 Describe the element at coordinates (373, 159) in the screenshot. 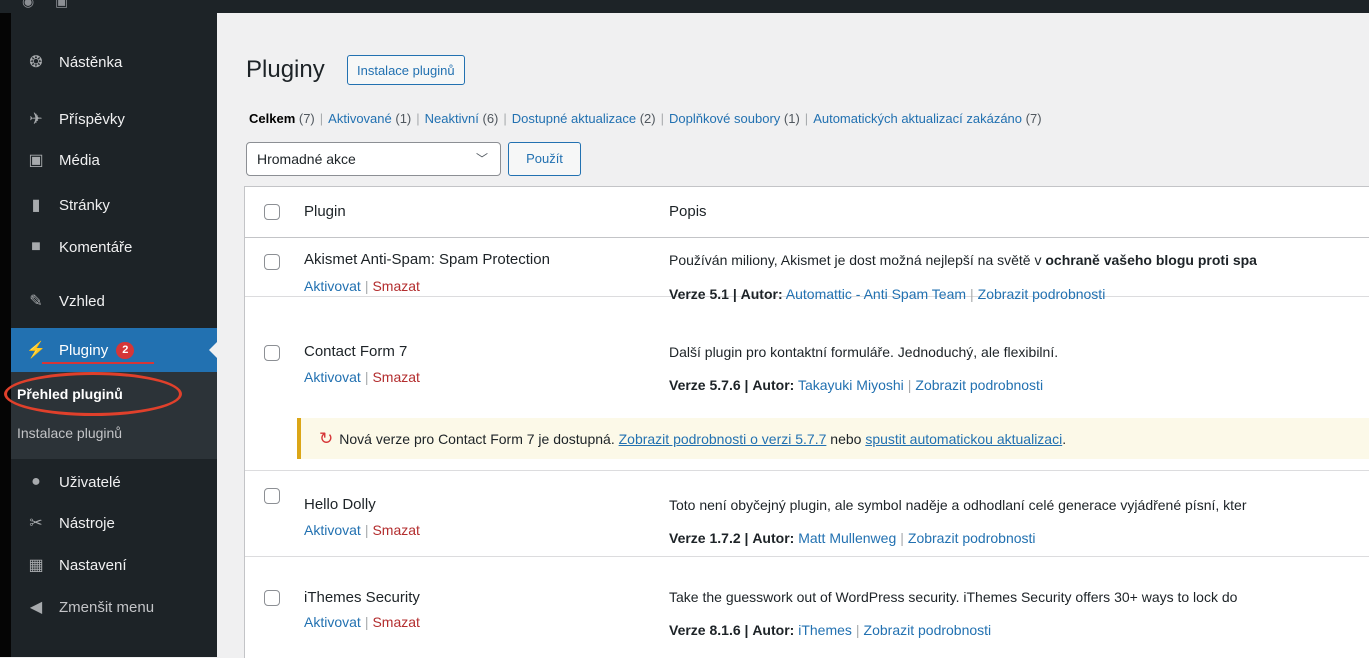

I see `bulk-actions-select: Hromadné akce ﹀` at that location.